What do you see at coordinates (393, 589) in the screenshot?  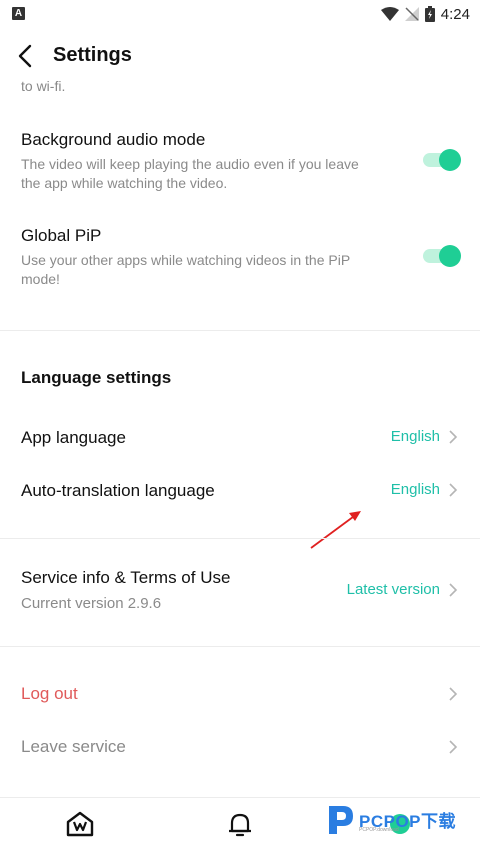 I see `latest-version-text: Latest version` at bounding box center [393, 589].